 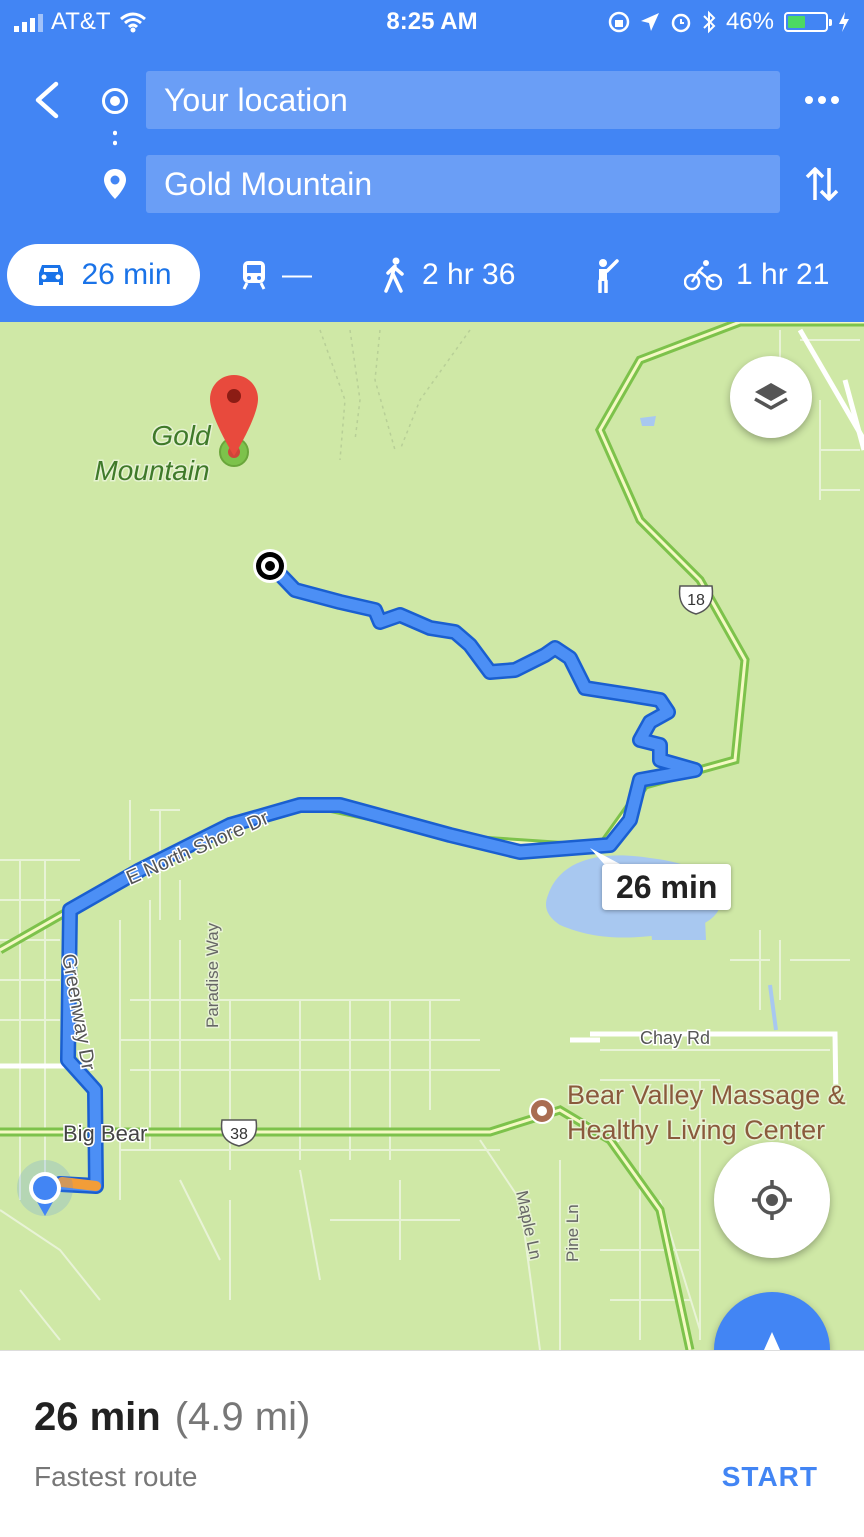 I want to click on origin-dot-icon, so click(x=115, y=101).